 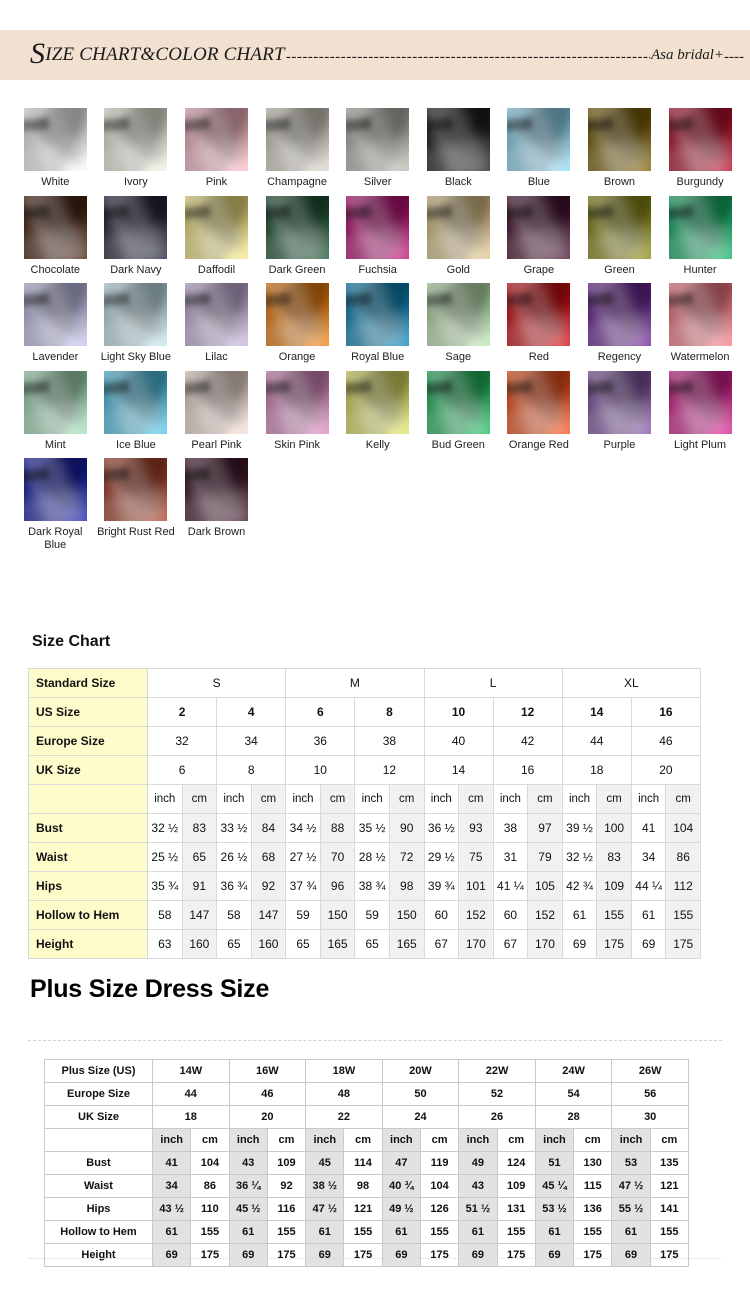 I want to click on color-swatch-item: Green, so click(x=619, y=236).